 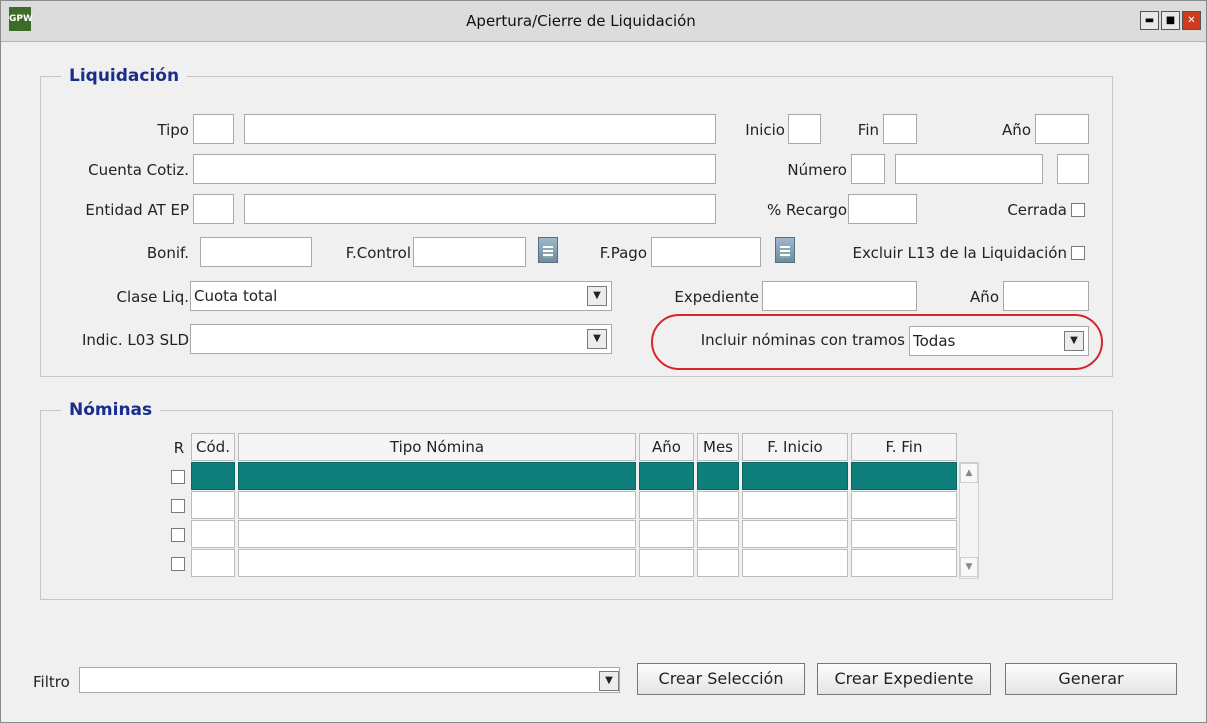 What do you see at coordinates (806, 210) in the screenshot?
I see `recargo-label: % Recargo` at bounding box center [806, 210].